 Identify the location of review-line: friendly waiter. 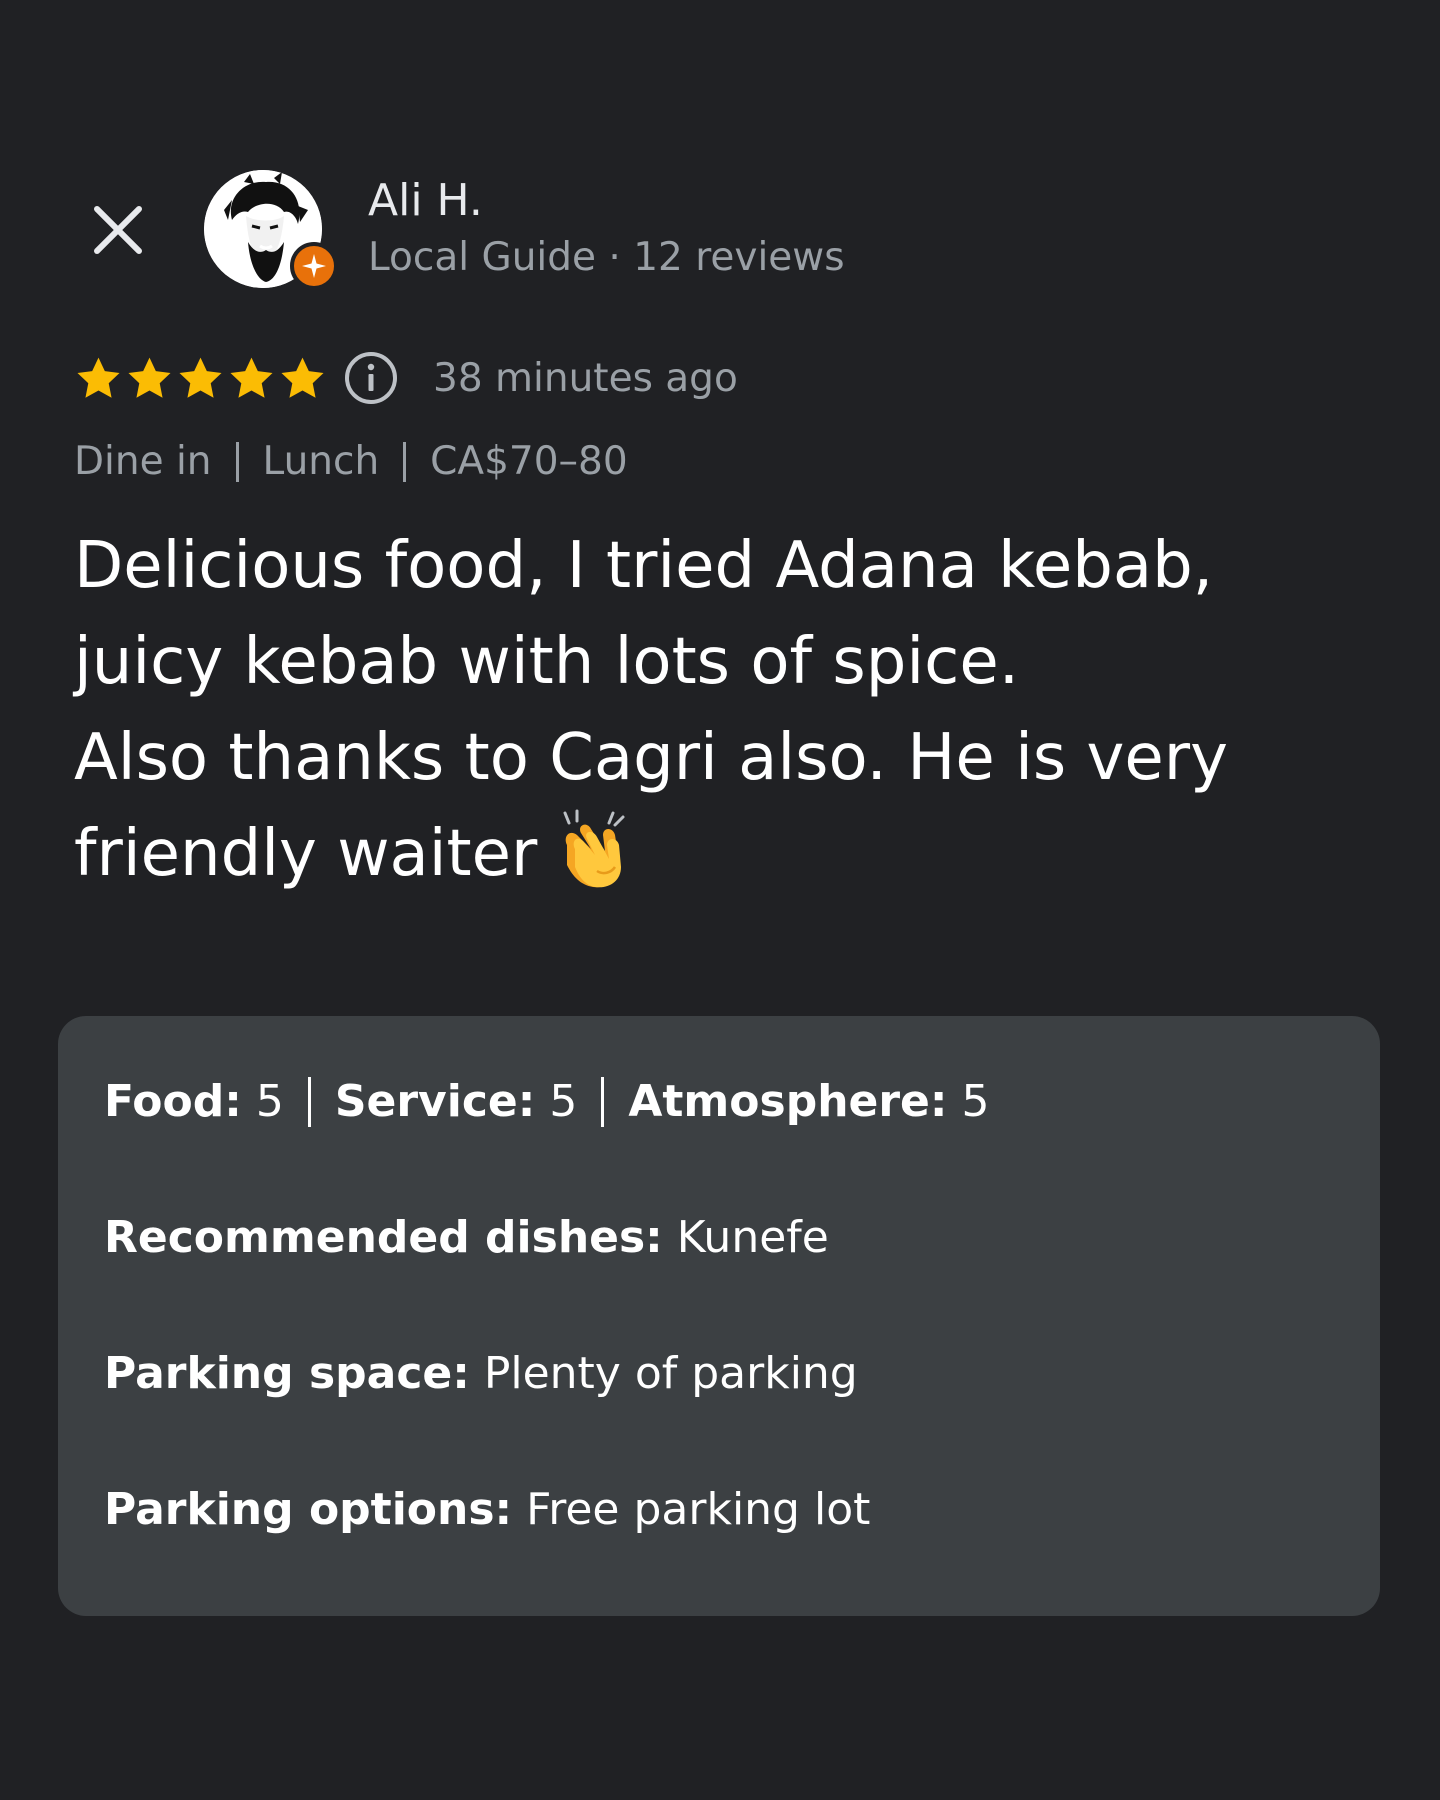
(306, 854).